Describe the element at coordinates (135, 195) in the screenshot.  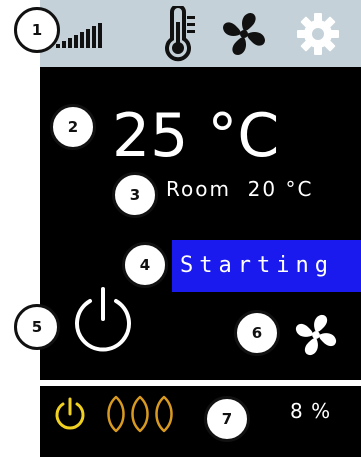
I see `callout-3: 3` at that location.